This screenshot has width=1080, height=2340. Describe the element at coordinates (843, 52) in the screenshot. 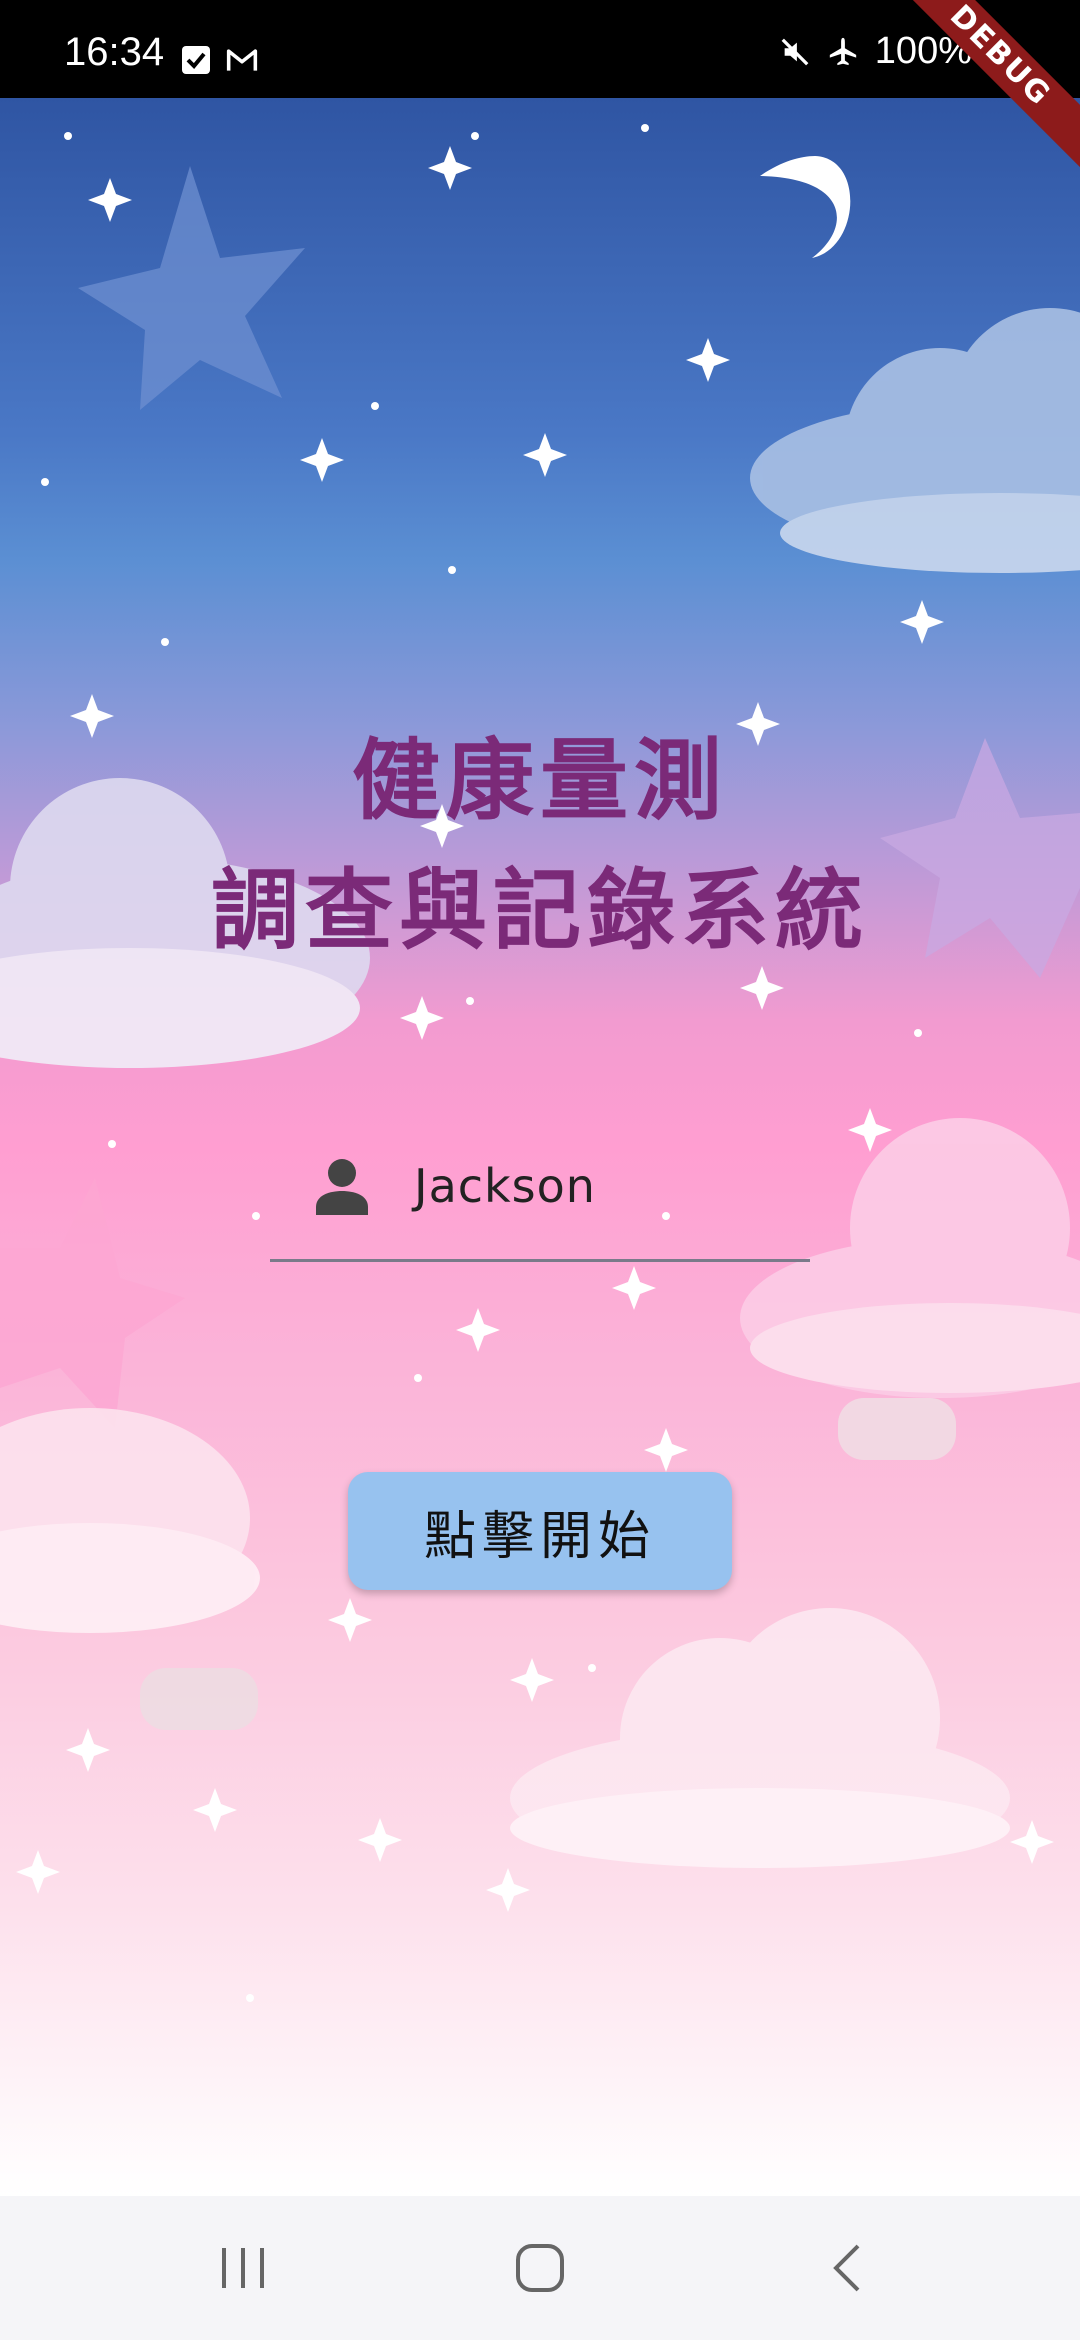

I see `airplane-mode-icon` at that location.